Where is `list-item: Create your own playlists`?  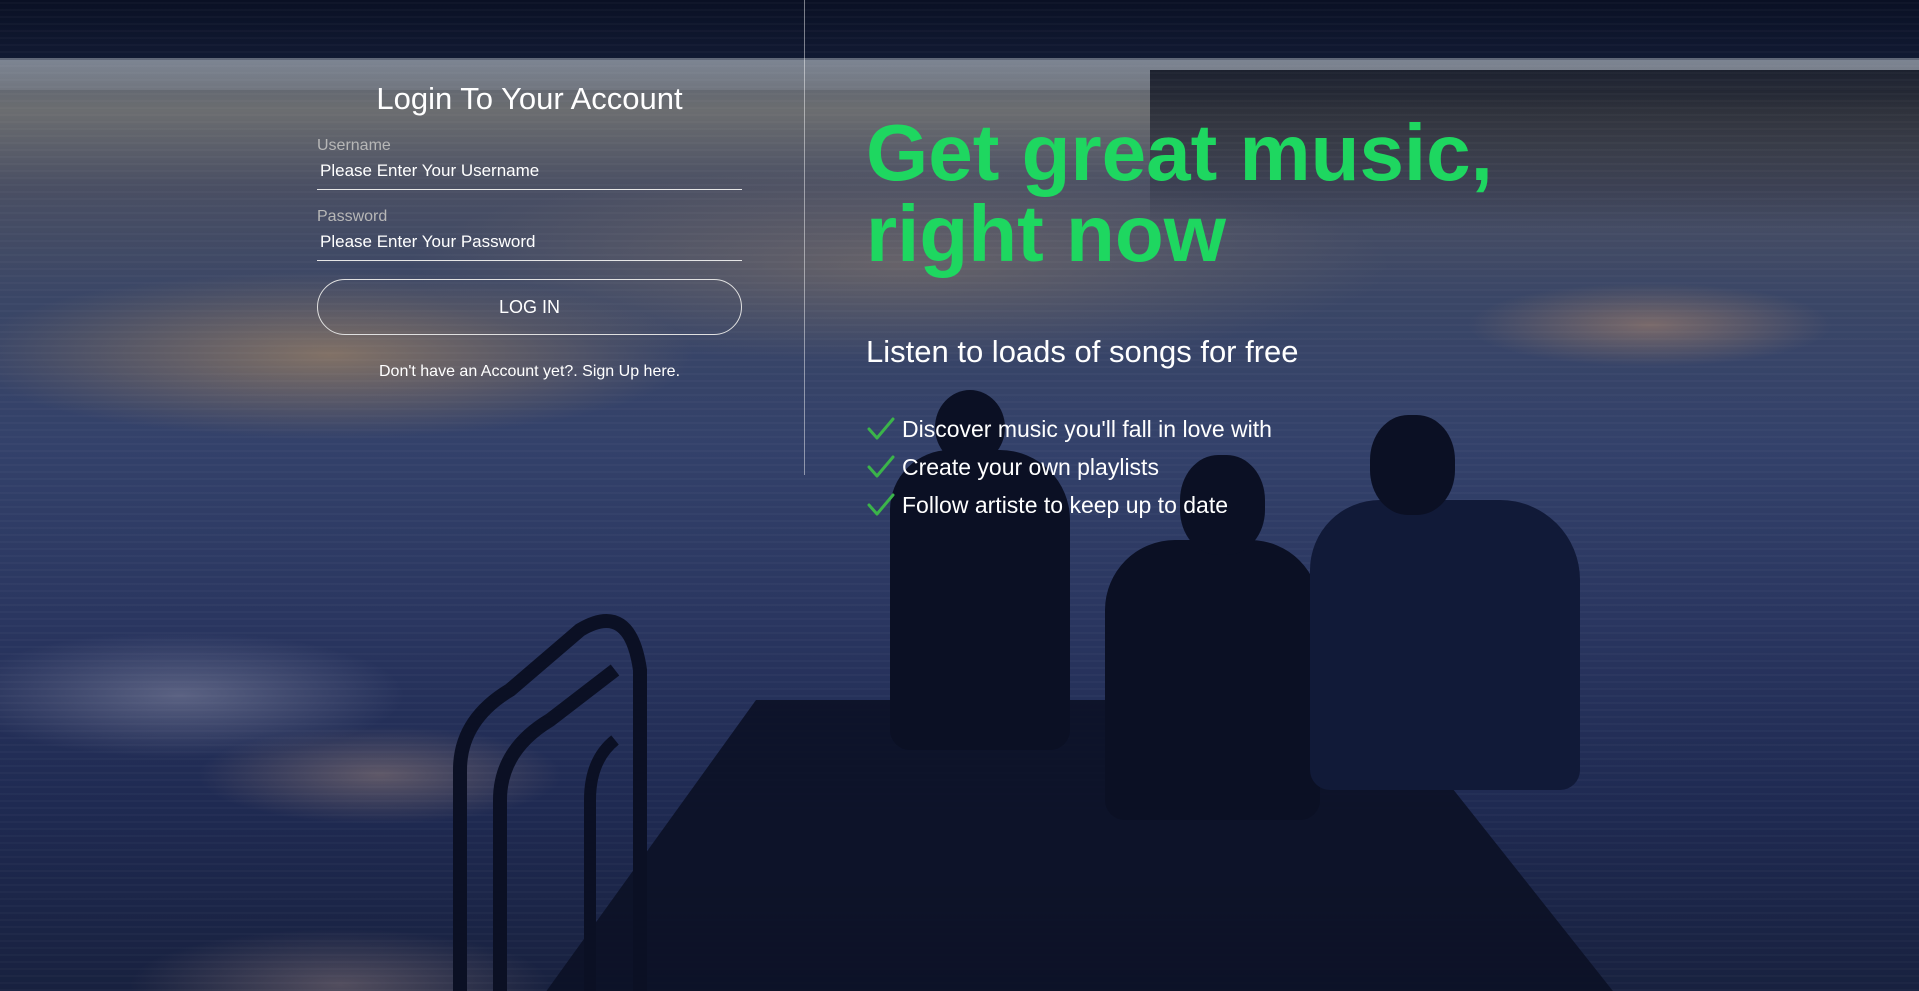
list-item: Create your own playlists is located at coordinates (1316, 467).